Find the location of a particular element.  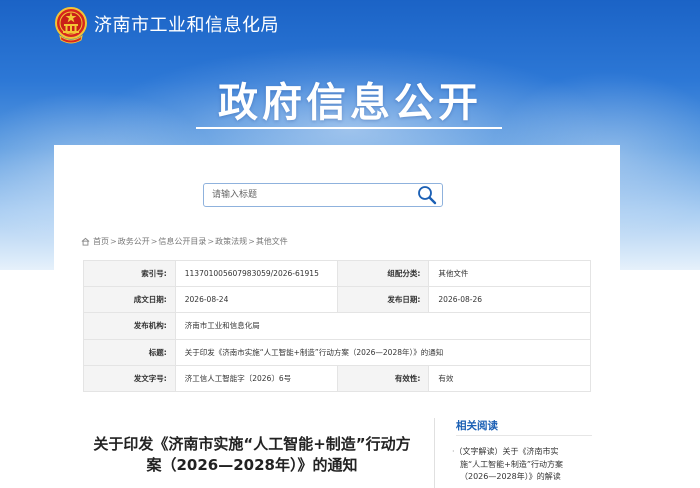

published-date-value: 2026-08-26 is located at coordinates (509, 300).